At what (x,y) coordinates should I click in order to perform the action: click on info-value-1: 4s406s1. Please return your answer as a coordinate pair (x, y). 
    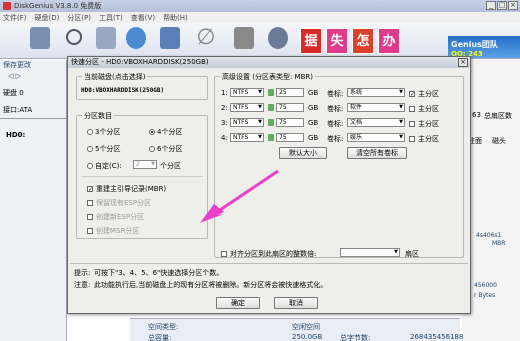
    Looking at the image, I should click on (489, 235).